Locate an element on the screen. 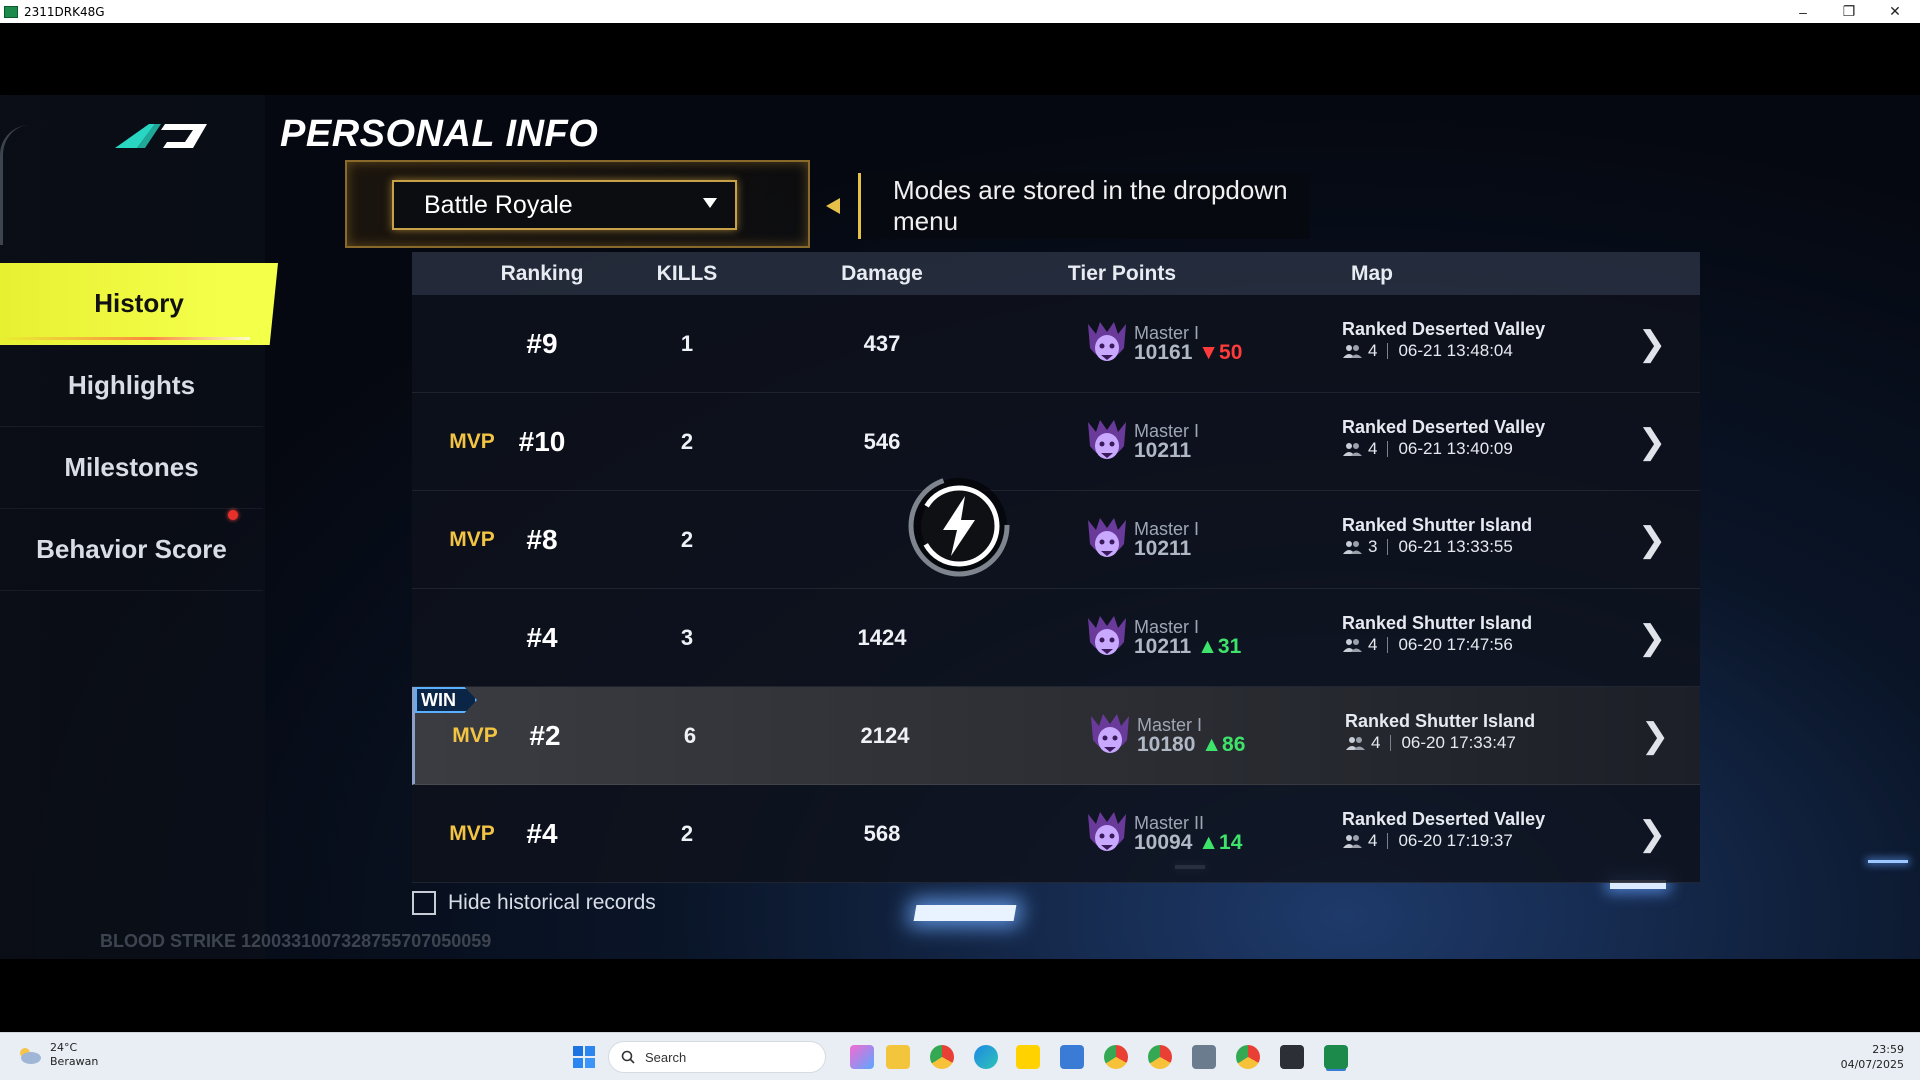 The height and width of the screenshot is (1080, 1920). mode-dropdown: Battle Royale is located at coordinates (564, 205).